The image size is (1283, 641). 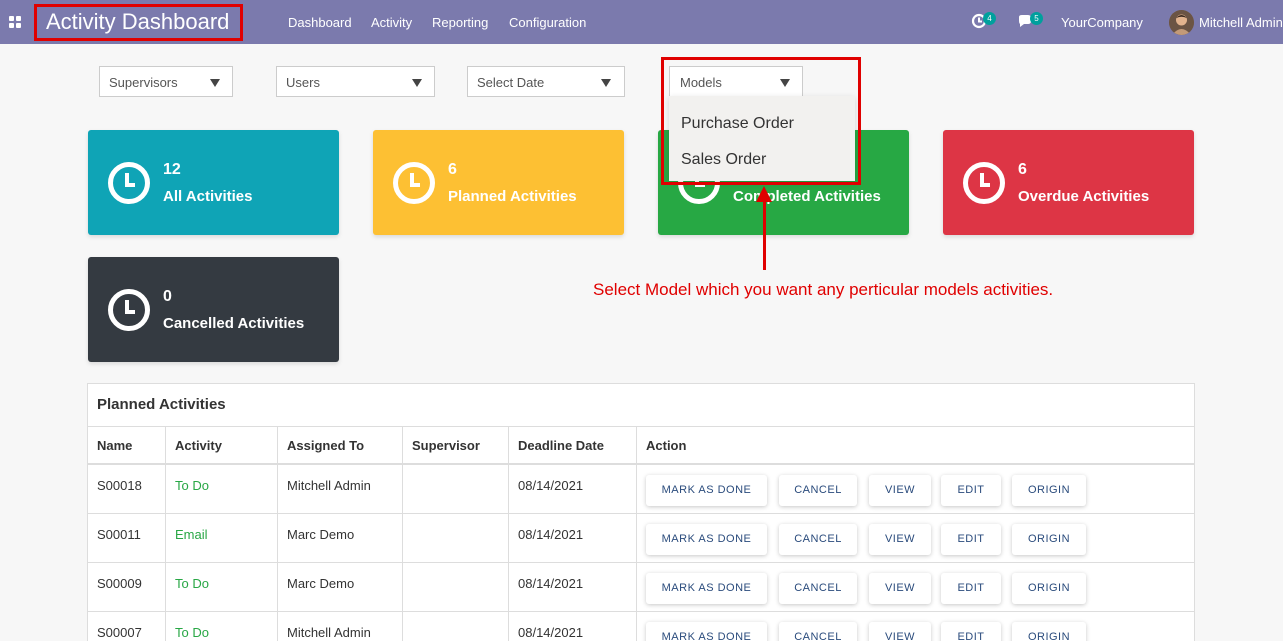 I want to click on card-count: 0, so click(x=167, y=296).